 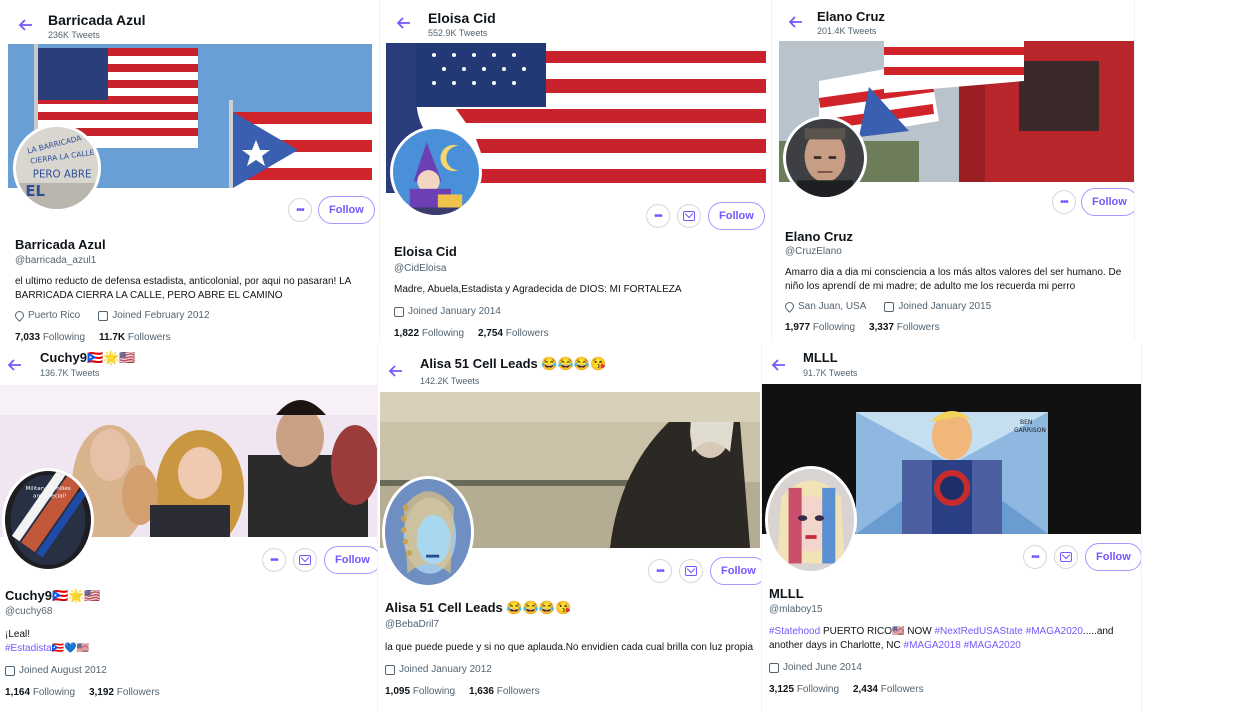 What do you see at coordinates (851, 16) in the screenshot?
I see `header-name: Elano Cruz` at bounding box center [851, 16].